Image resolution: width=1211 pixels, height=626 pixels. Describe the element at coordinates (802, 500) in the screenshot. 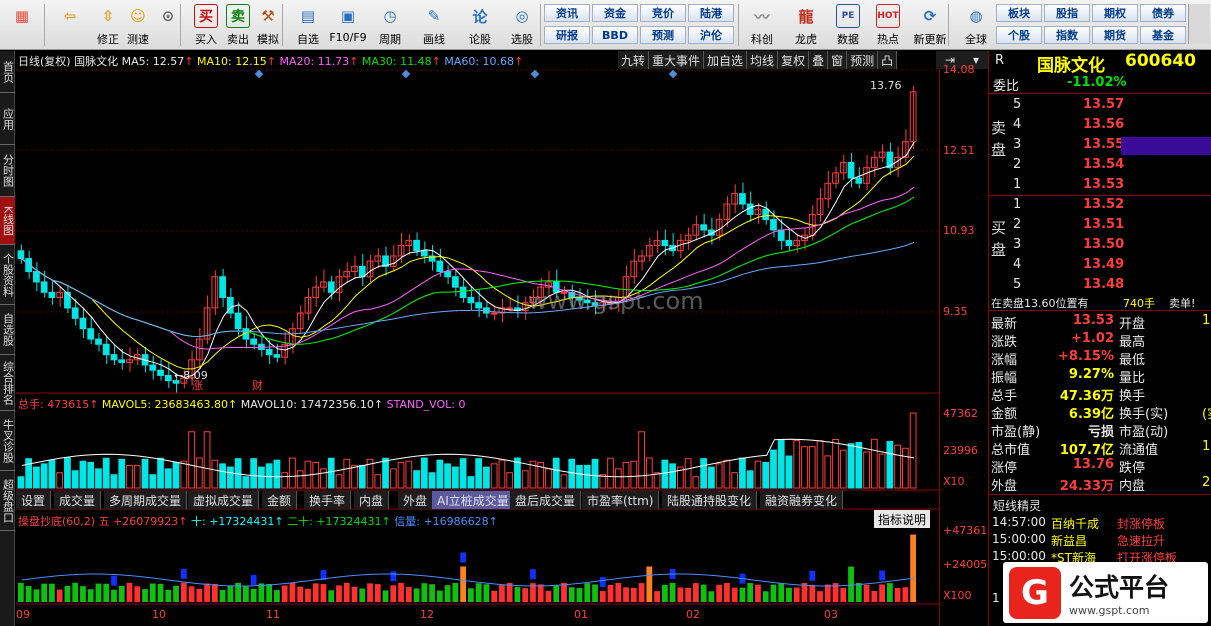

I see `indicator-subtab-12: 融资融券变化` at that location.